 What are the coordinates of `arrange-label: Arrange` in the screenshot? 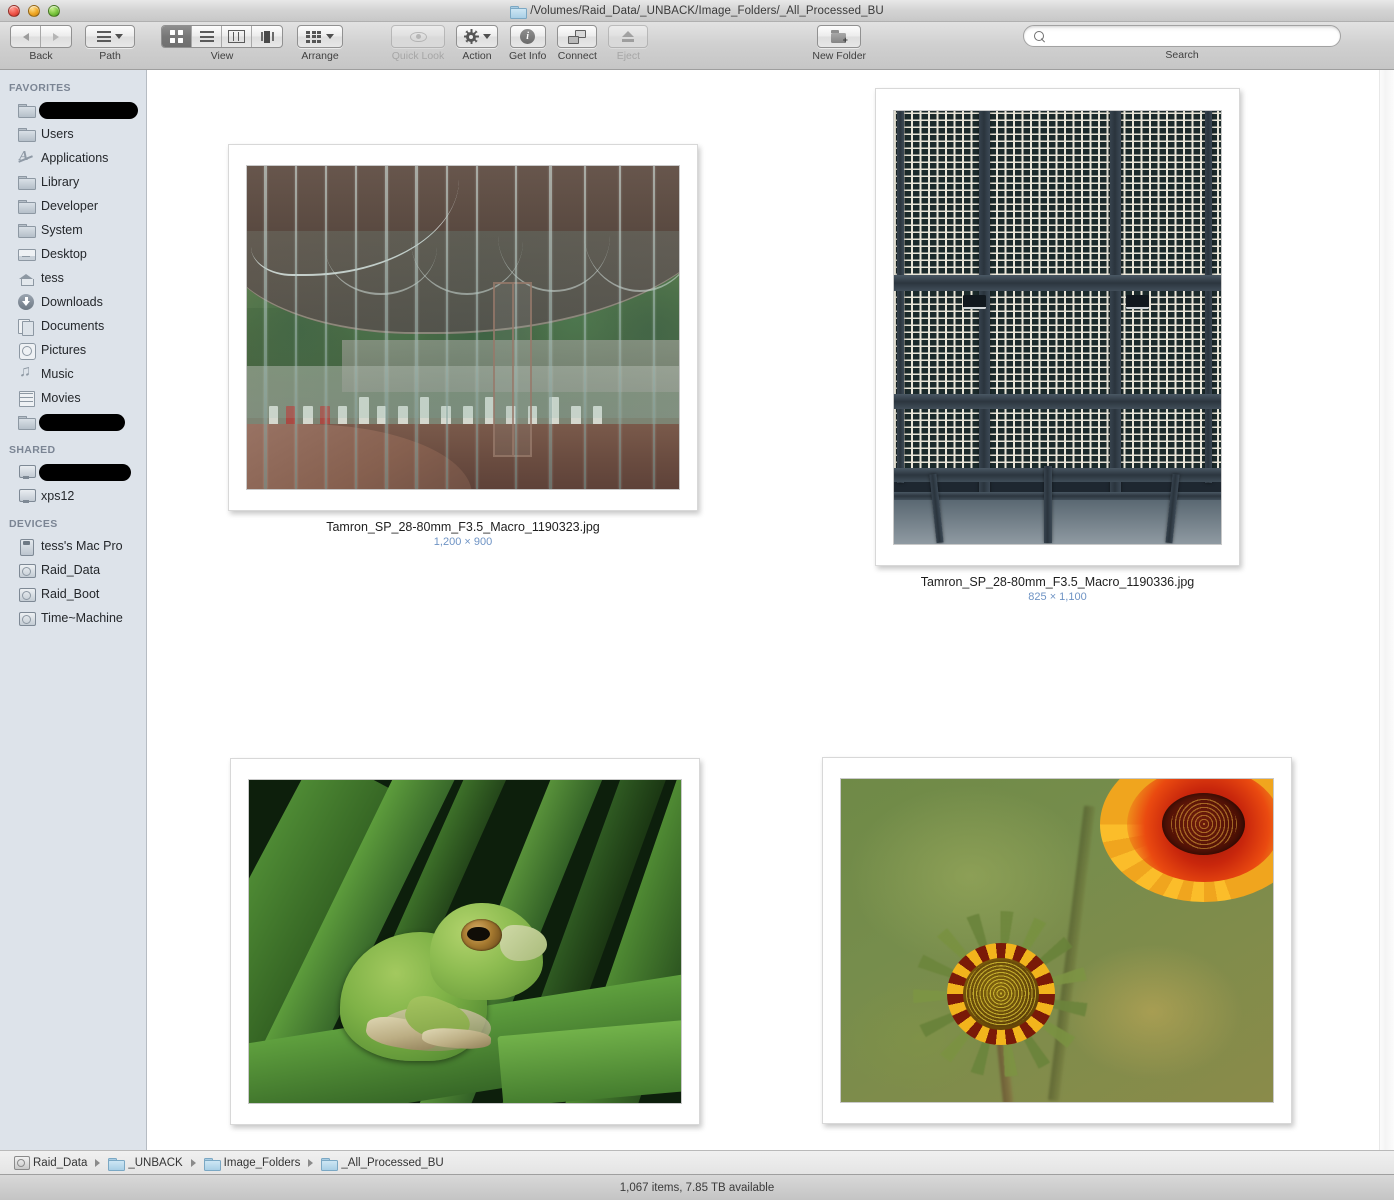 It's located at (320, 56).